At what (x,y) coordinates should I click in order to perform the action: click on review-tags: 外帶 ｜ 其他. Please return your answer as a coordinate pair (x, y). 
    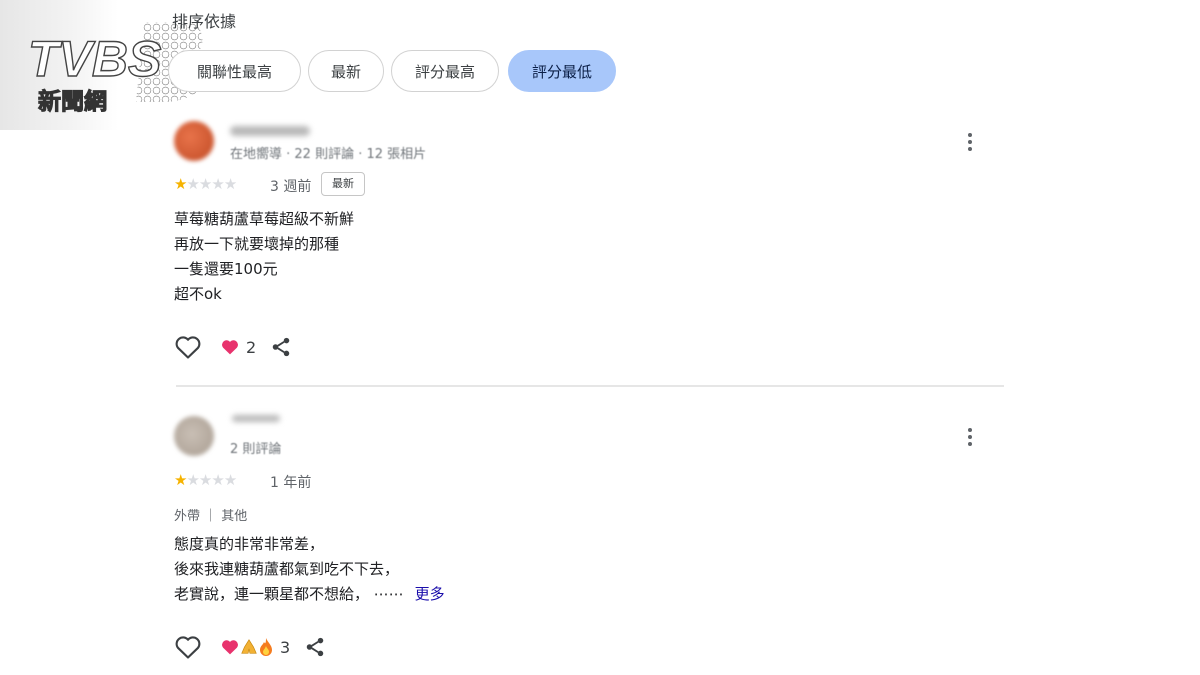
    Looking at the image, I should click on (211, 516).